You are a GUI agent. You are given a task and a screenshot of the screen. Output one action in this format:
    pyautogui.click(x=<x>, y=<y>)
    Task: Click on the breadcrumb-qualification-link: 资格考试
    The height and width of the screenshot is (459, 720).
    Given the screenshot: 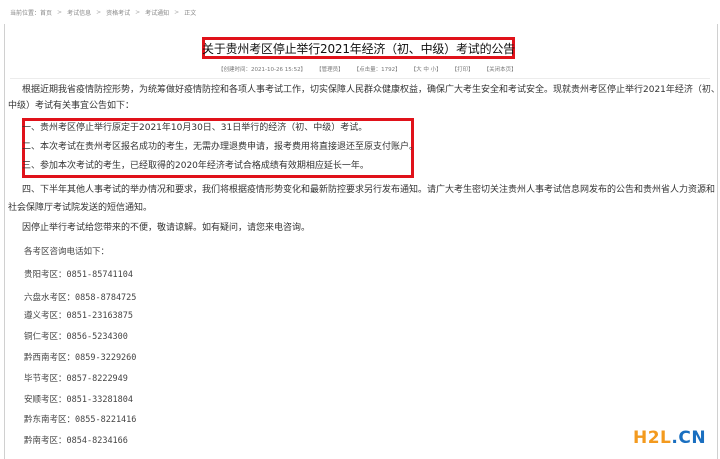 What is the action you would take?
    pyautogui.click(x=118, y=12)
    